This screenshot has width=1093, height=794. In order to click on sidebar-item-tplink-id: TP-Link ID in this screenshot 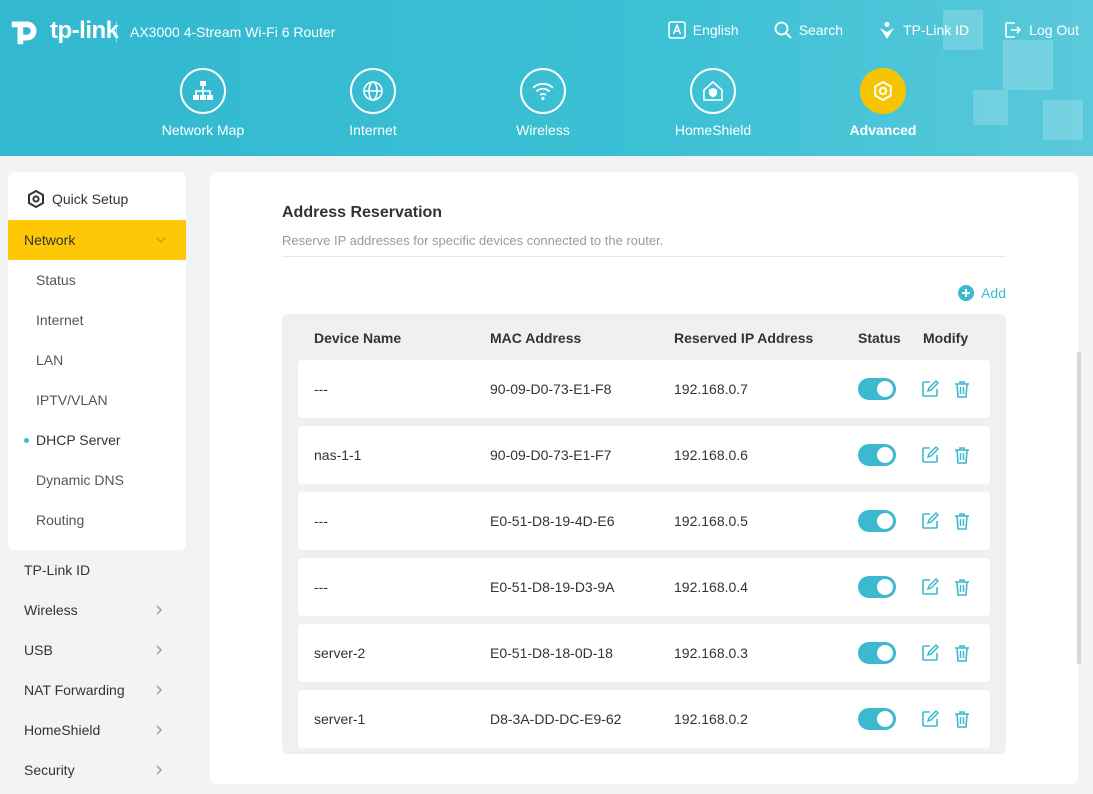, I will do `click(97, 570)`.